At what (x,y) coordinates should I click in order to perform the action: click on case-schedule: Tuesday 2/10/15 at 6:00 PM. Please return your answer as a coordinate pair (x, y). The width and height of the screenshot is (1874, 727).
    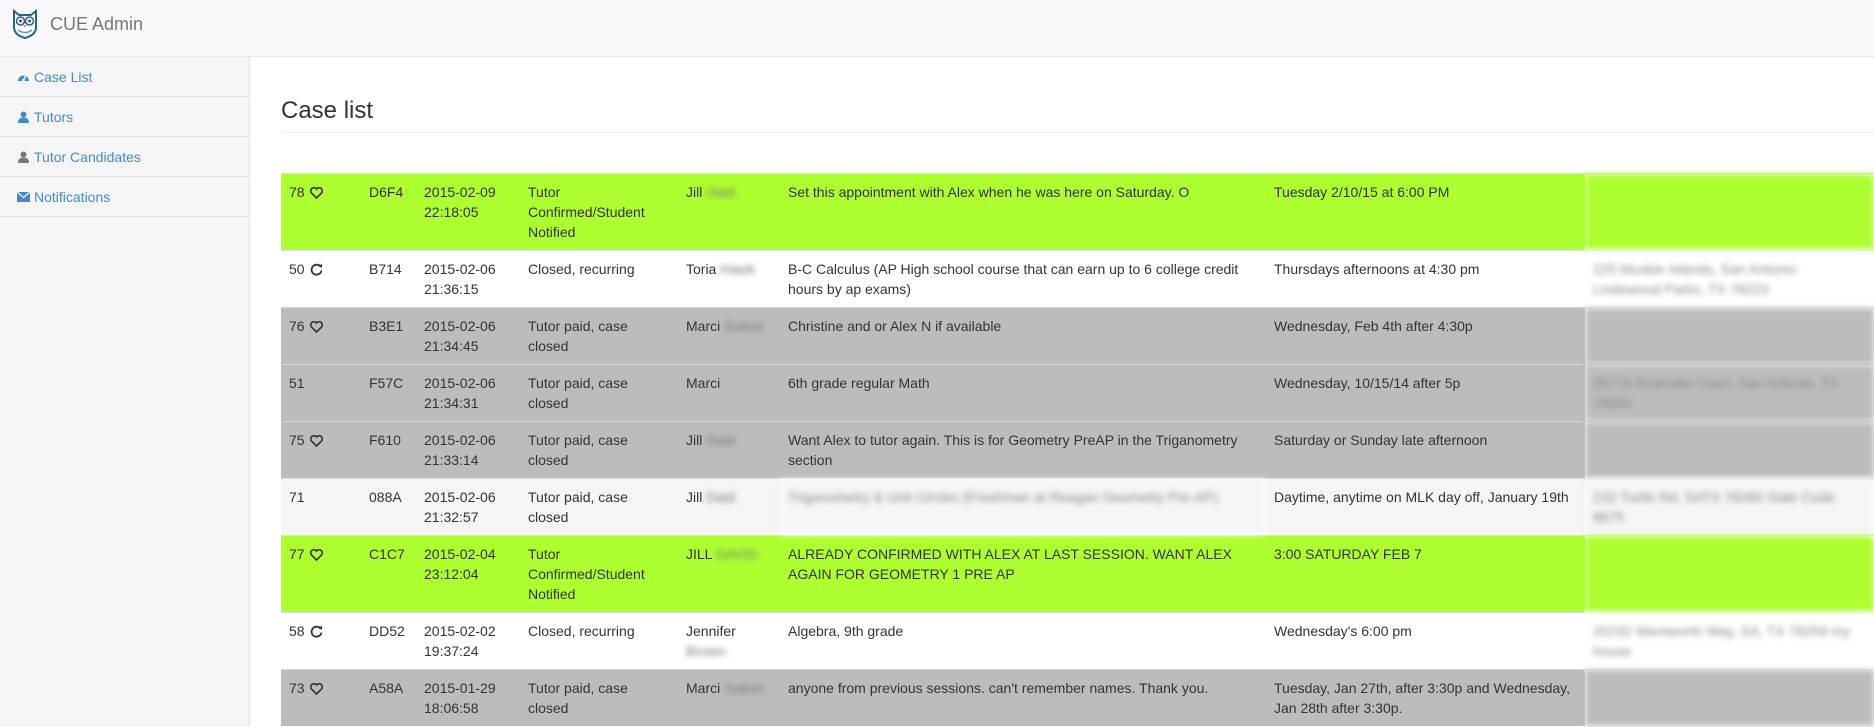
    Looking at the image, I should click on (1425, 212).